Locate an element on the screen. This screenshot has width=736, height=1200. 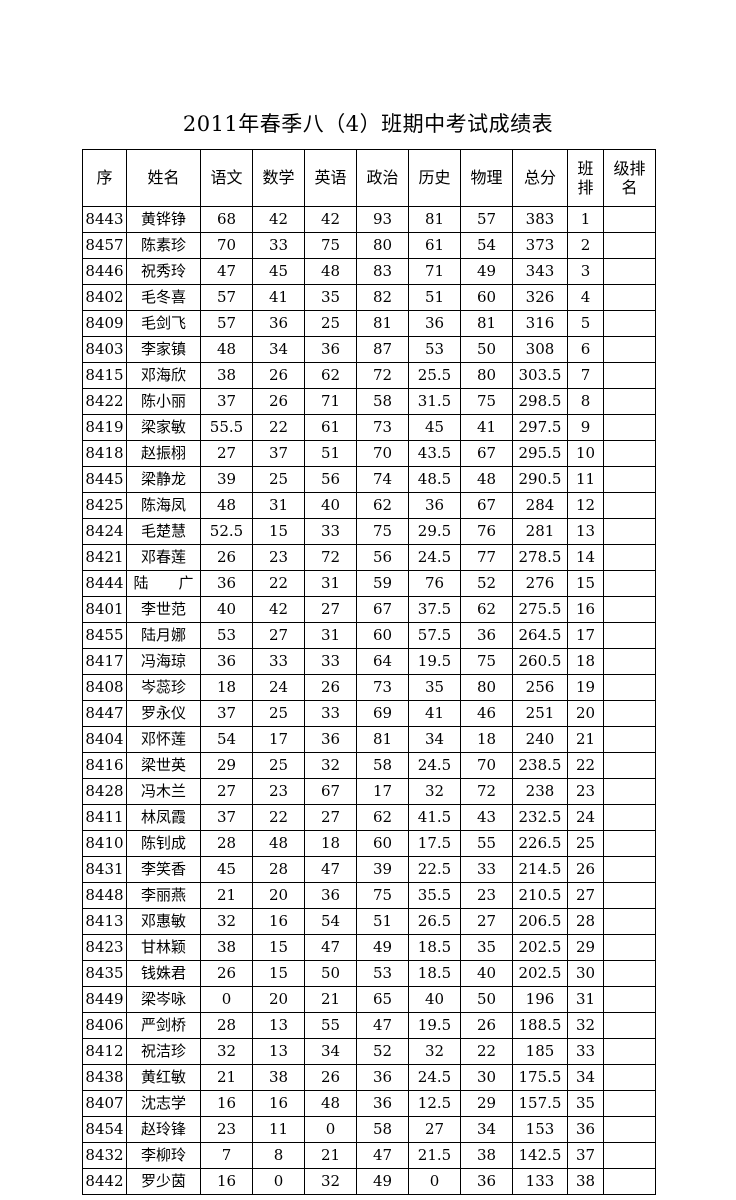
cell-crank: 4 is located at coordinates (585, 297).